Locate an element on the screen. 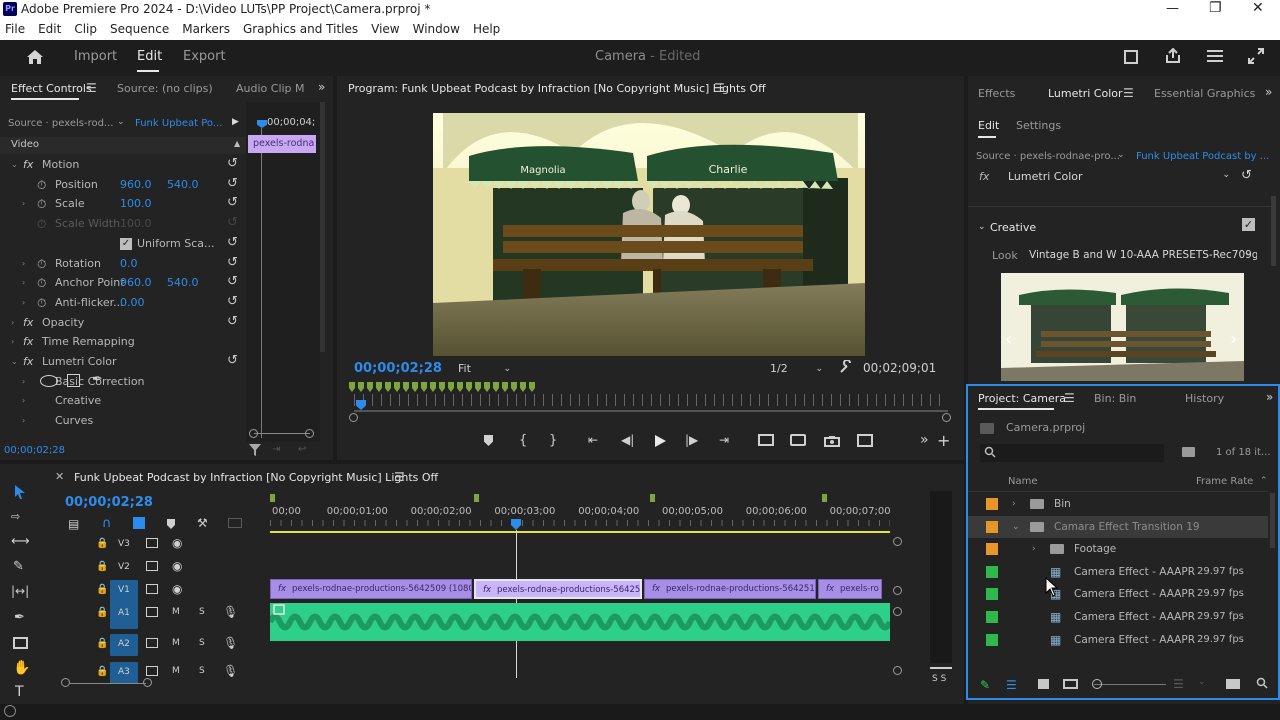 Image resolution: width=1280 pixels, height=720 pixels. property-value: 540.0 is located at coordinates (183, 283).